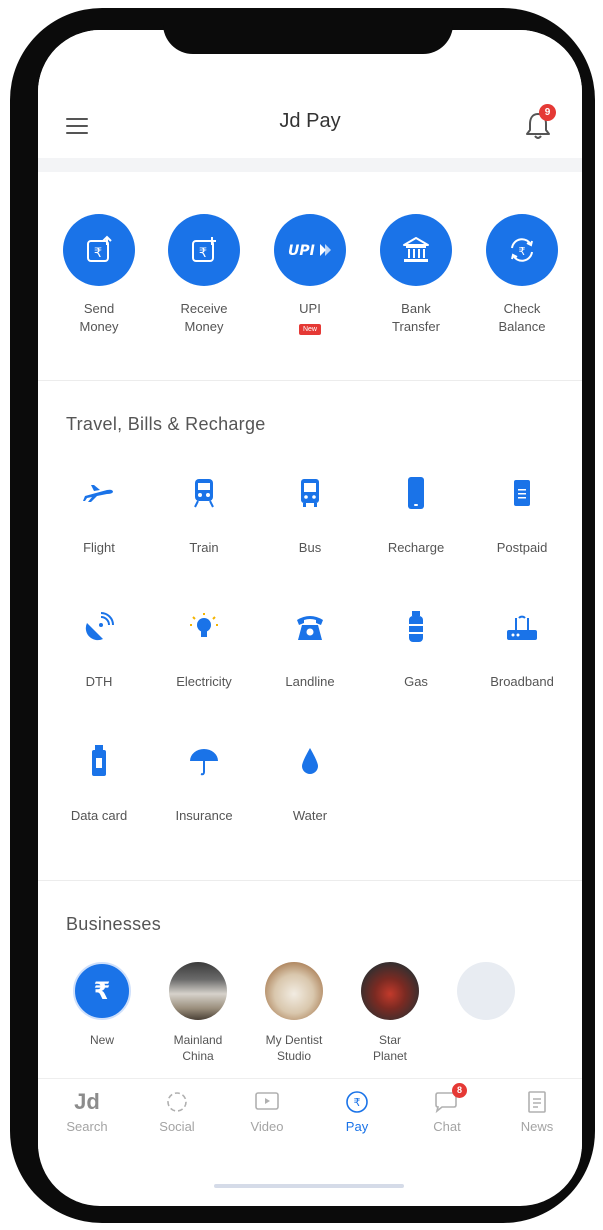 The height and width of the screenshot is (1230, 603). Describe the element at coordinates (522, 681) in the screenshot. I see `broadband-label: Broadband` at that location.